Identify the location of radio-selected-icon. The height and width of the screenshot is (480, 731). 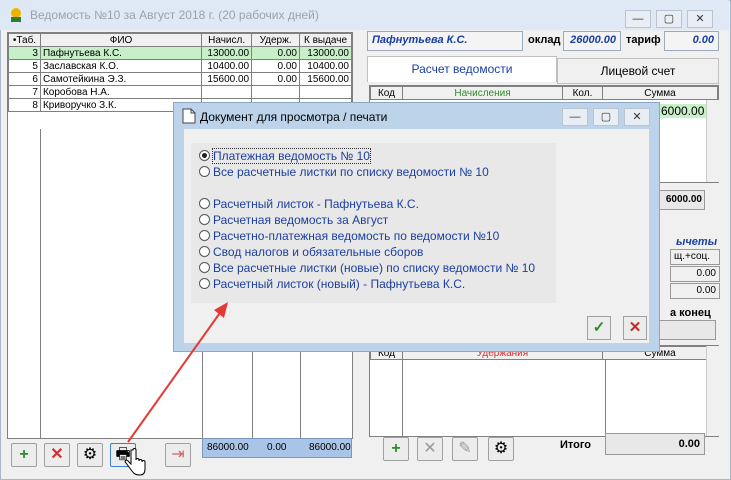
(204, 155).